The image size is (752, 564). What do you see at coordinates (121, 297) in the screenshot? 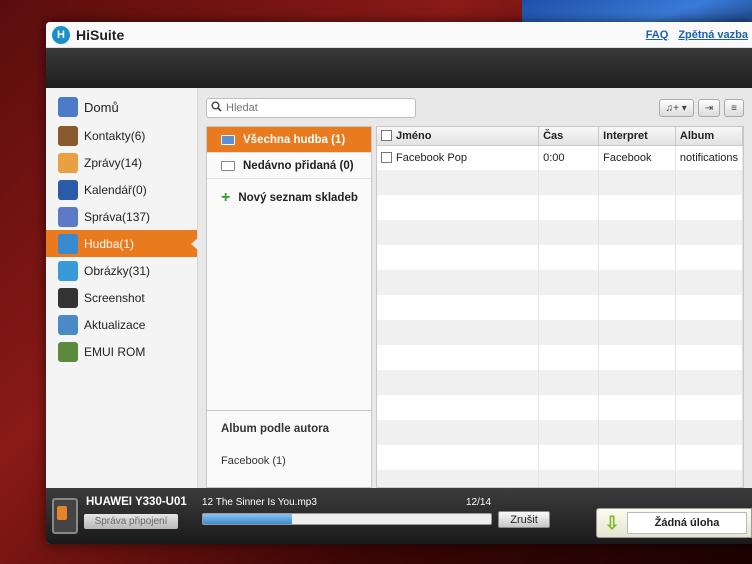
I see `sidebar-item-camera: Screenshot` at bounding box center [121, 297].